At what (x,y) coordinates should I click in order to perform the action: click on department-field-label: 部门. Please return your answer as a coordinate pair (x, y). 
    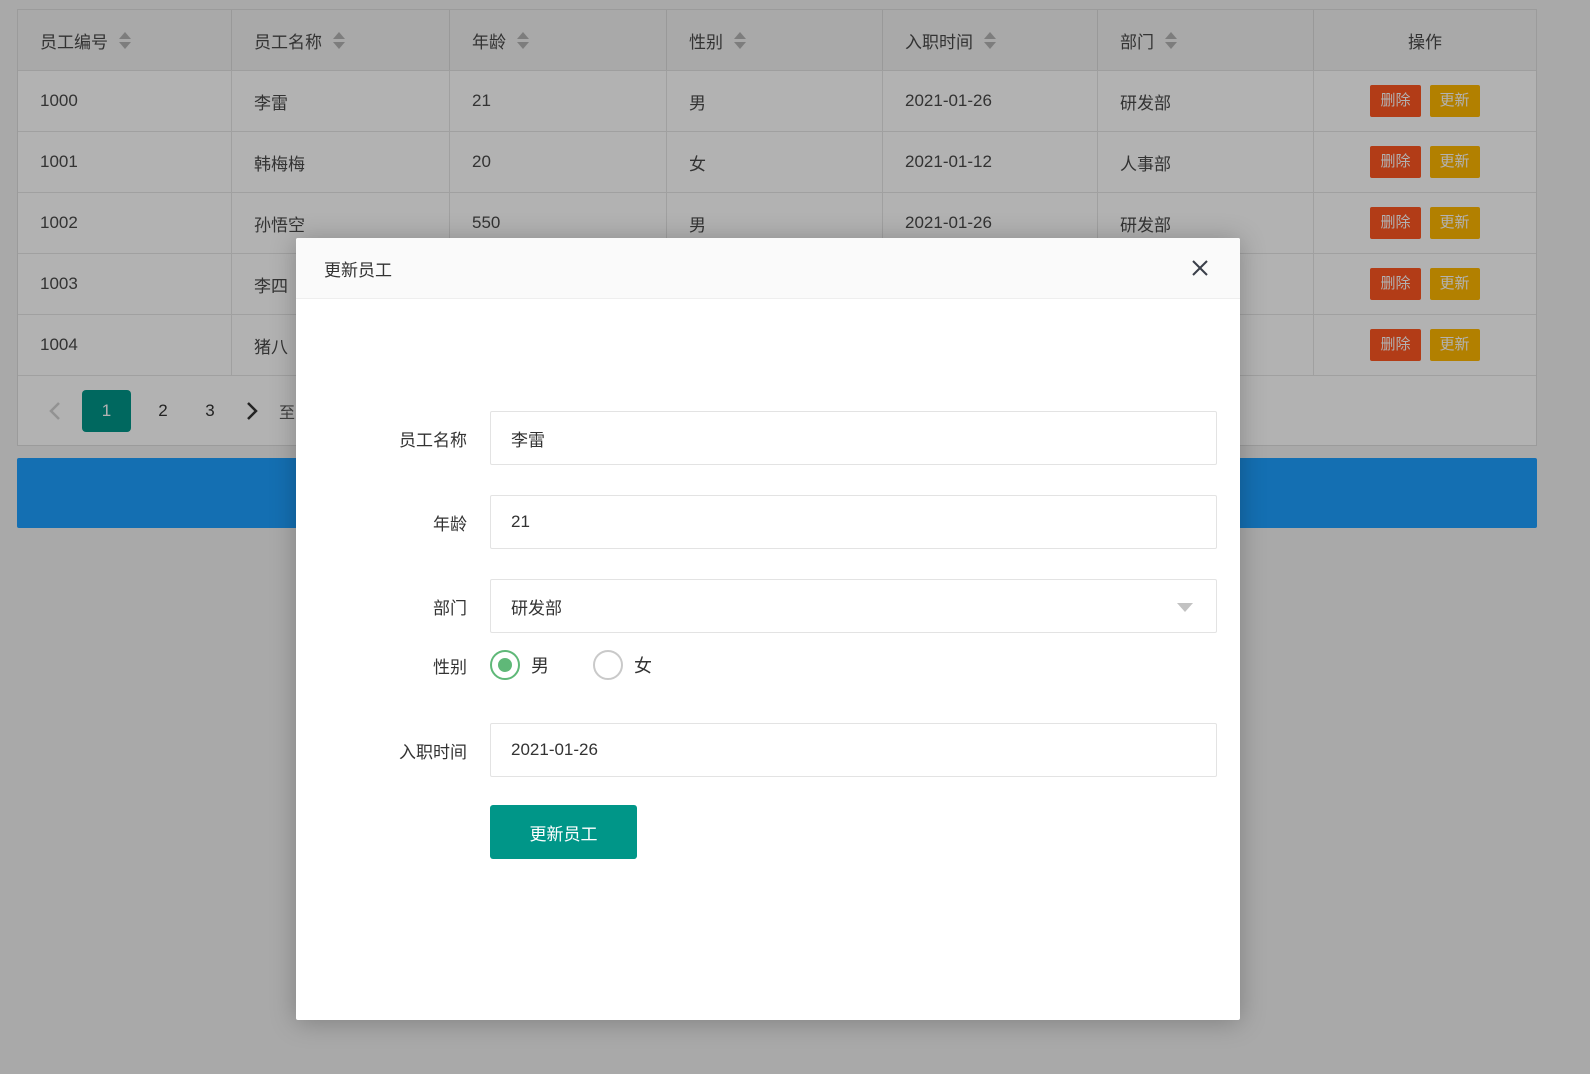
    Looking at the image, I should click on (450, 608).